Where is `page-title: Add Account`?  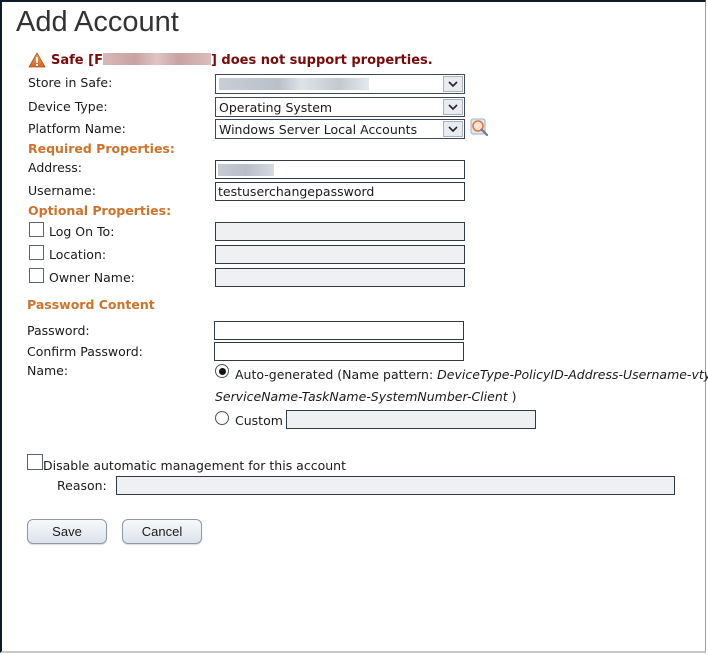 page-title: Add Account is located at coordinates (97, 22).